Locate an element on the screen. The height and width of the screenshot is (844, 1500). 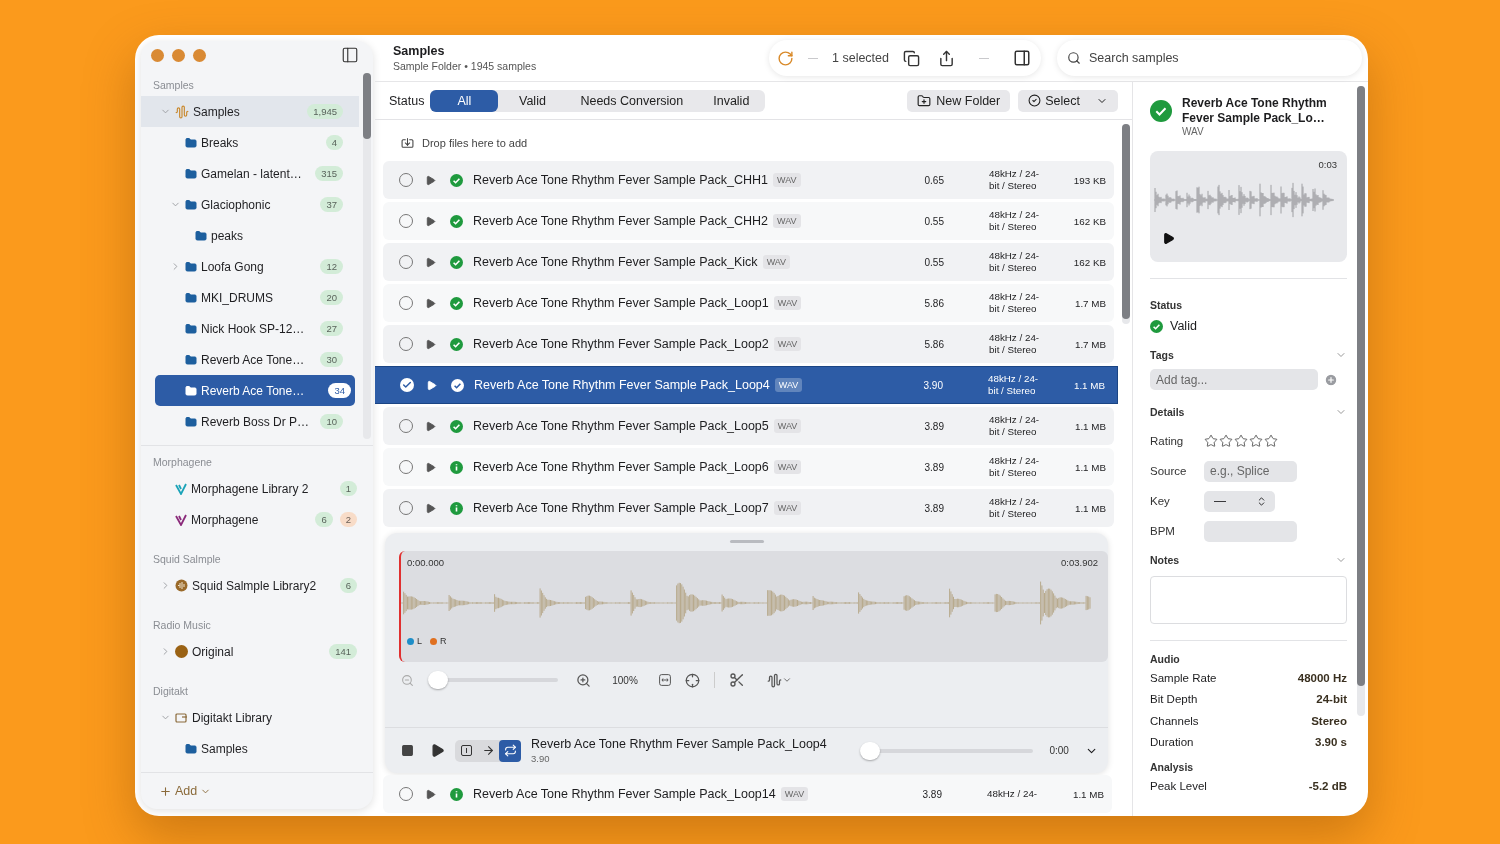
count-badge: 4 is located at coordinates (334, 143).